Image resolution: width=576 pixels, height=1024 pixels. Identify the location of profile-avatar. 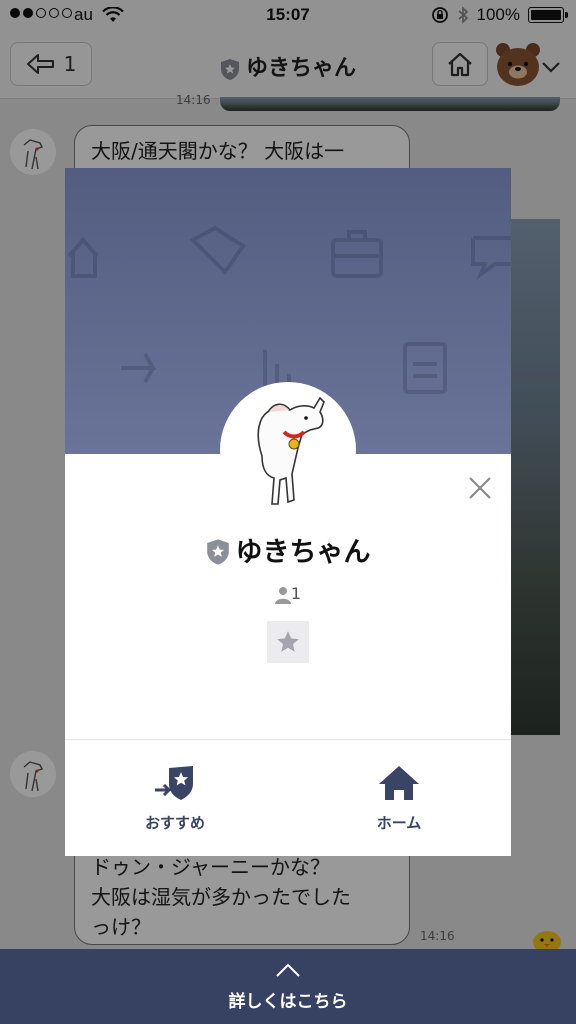
(288, 450).